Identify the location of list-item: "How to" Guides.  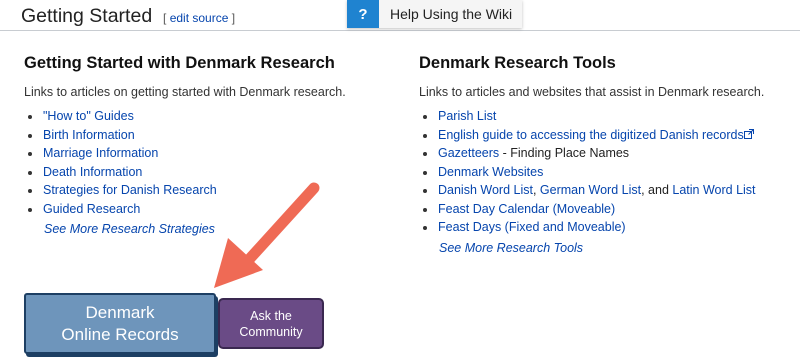
(204, 116).